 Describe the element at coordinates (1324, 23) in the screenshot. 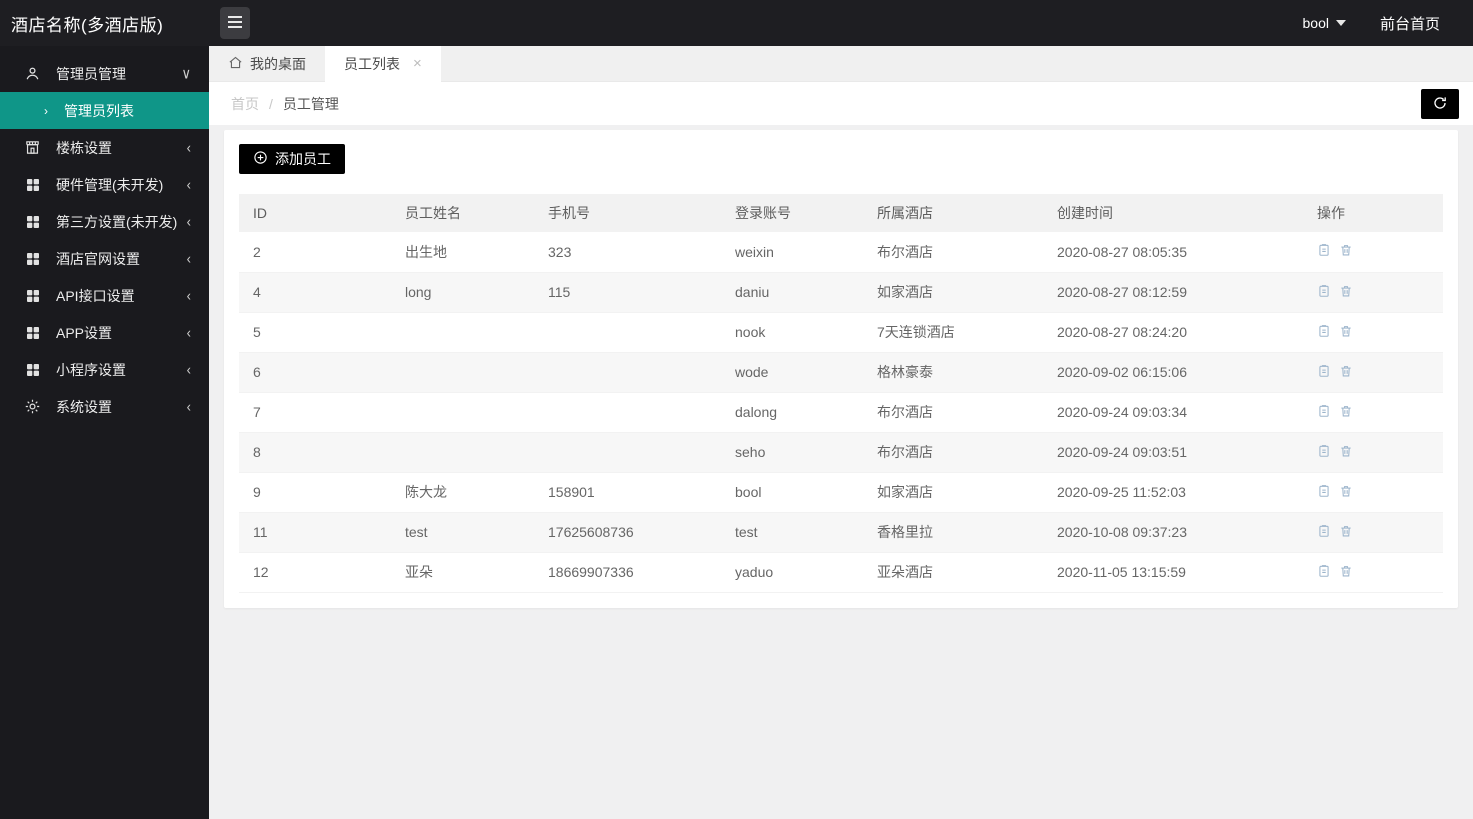

I see `user-dropdown: bool` at that location.